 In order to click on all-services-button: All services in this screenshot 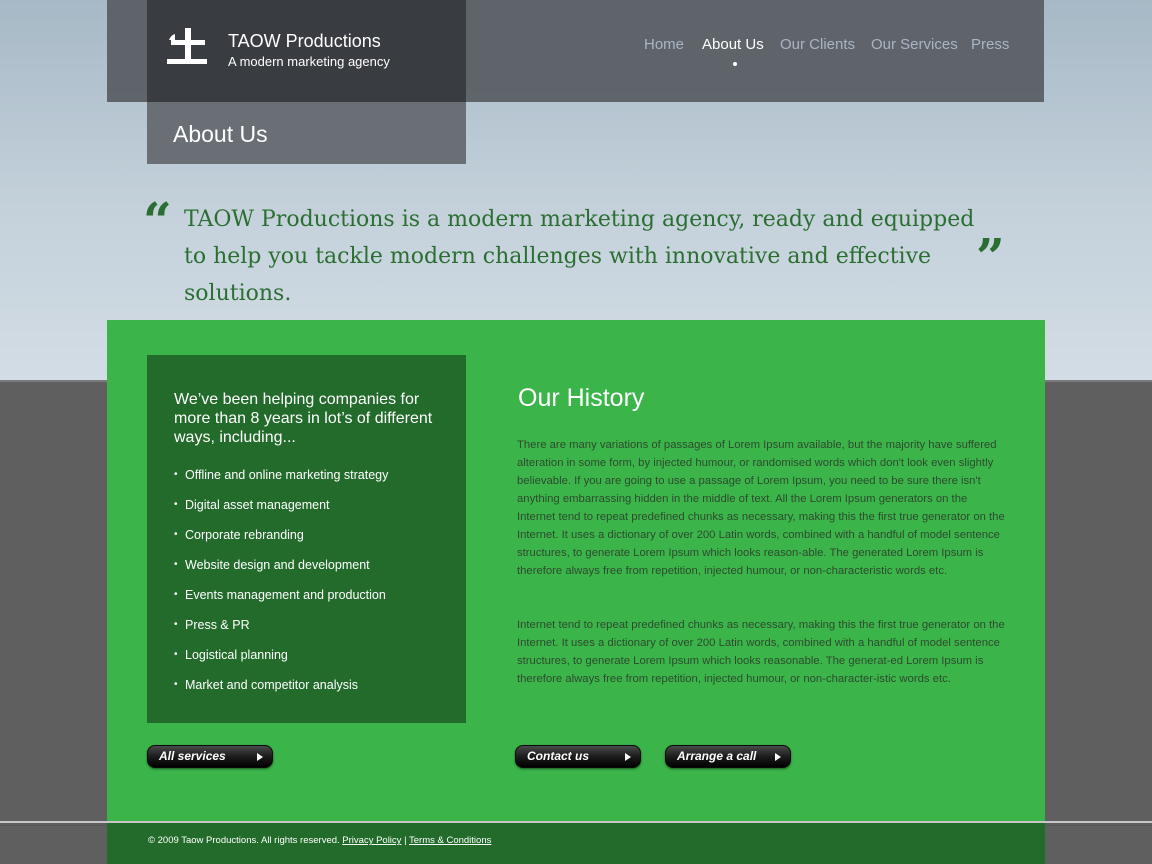, I will do `click(210, 756)`.